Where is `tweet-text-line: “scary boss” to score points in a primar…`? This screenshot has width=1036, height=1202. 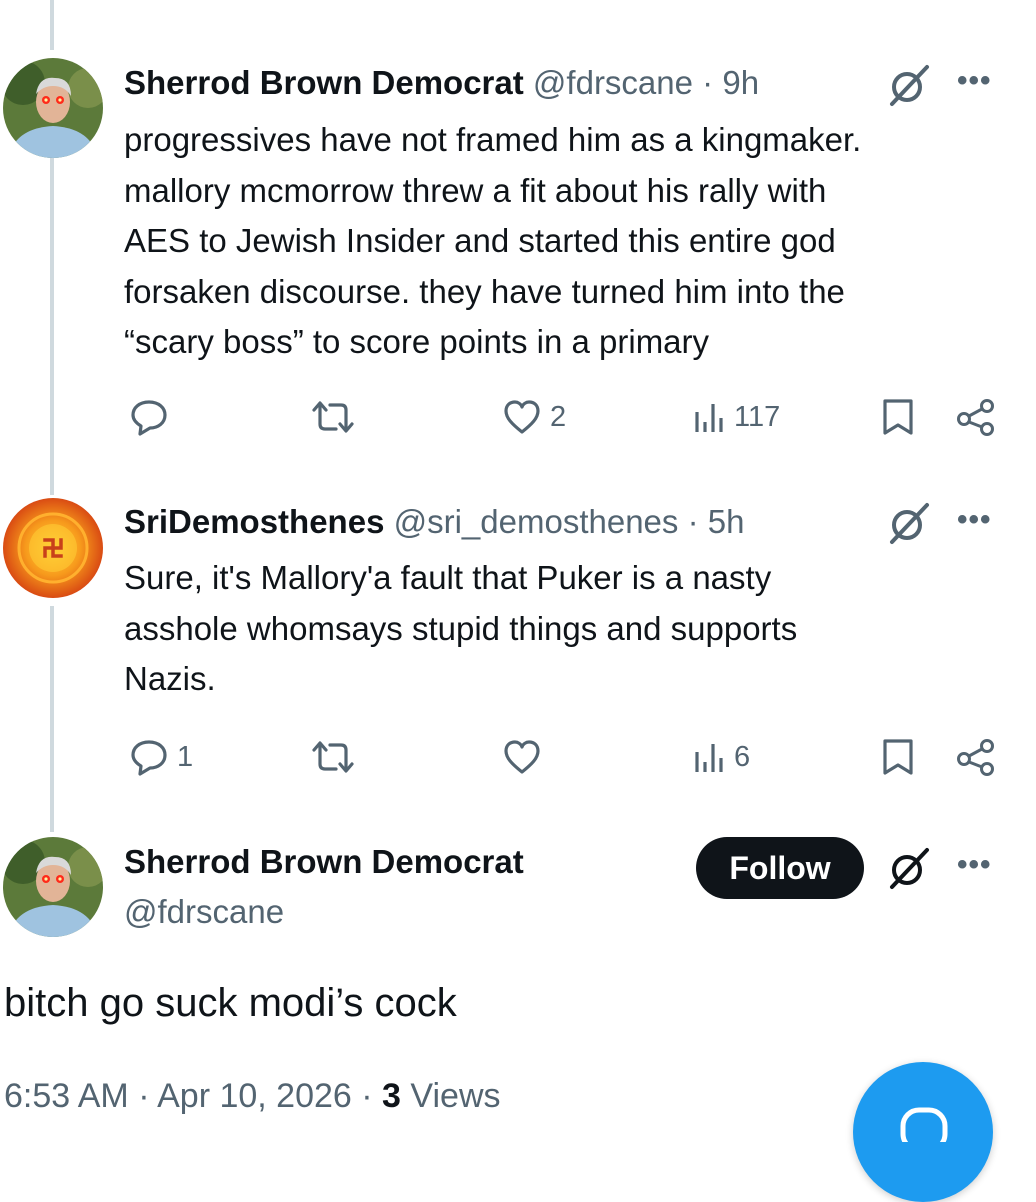 tweet-text-line: “scary boss” to score points in a primar… is located at coordinates (417, 341).